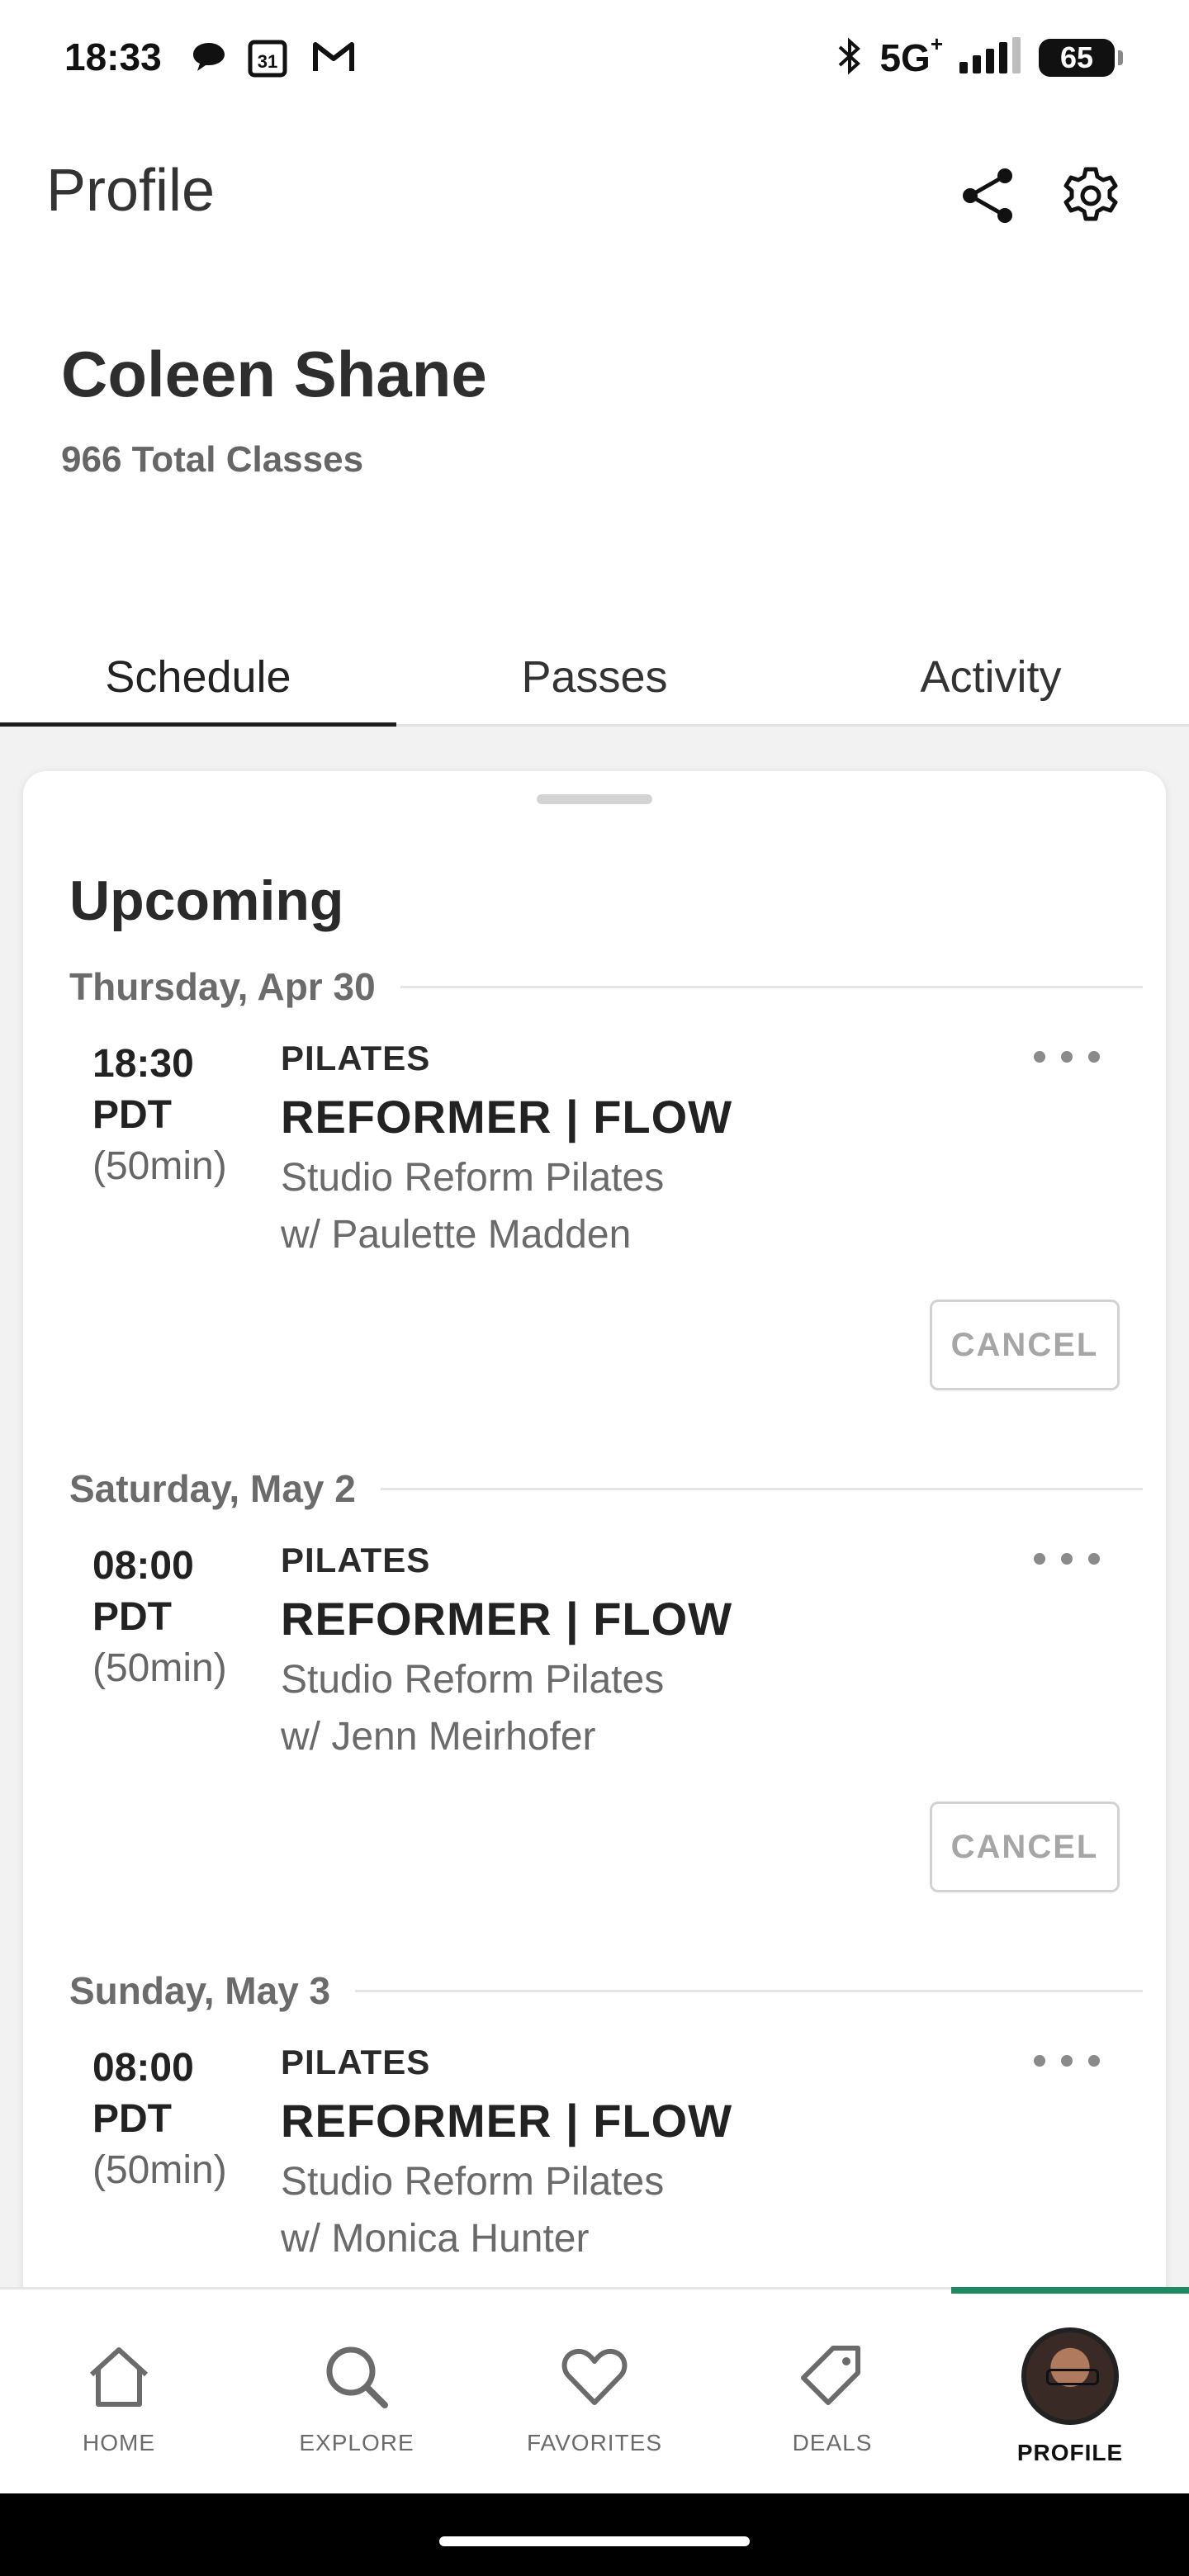  I want to click on nav-deals: DEALS, so click(832, 2393).